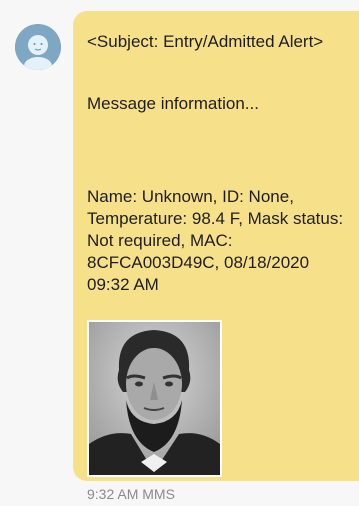  I want to click on message-subject: <Subject: Entry/Admitted Alert>, so click(205, 41).